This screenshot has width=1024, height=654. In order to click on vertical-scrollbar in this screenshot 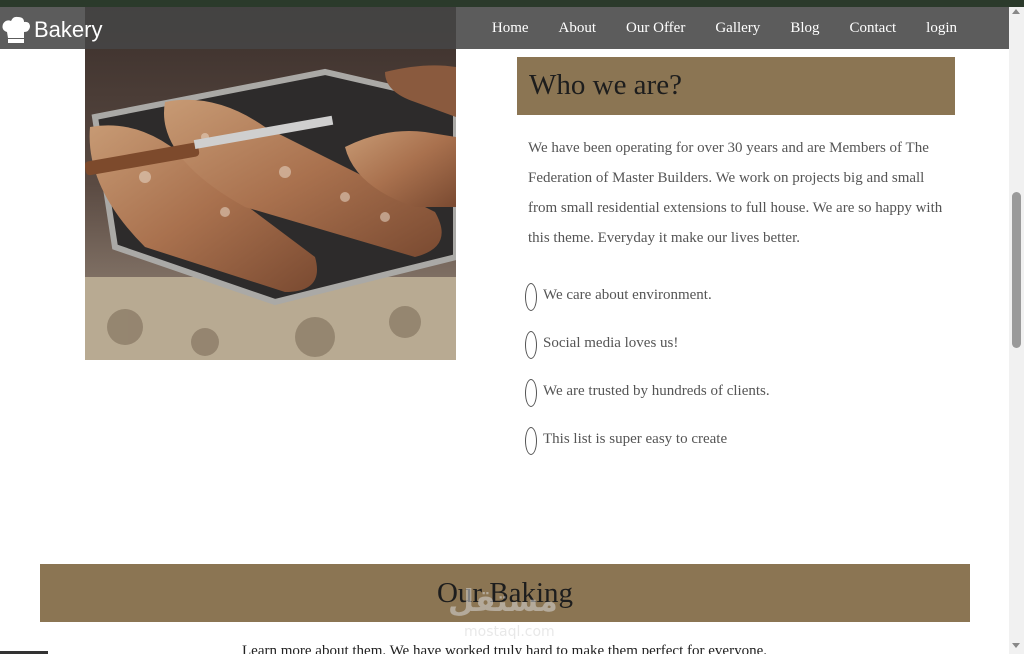, I will do `click(1016, 330)`.